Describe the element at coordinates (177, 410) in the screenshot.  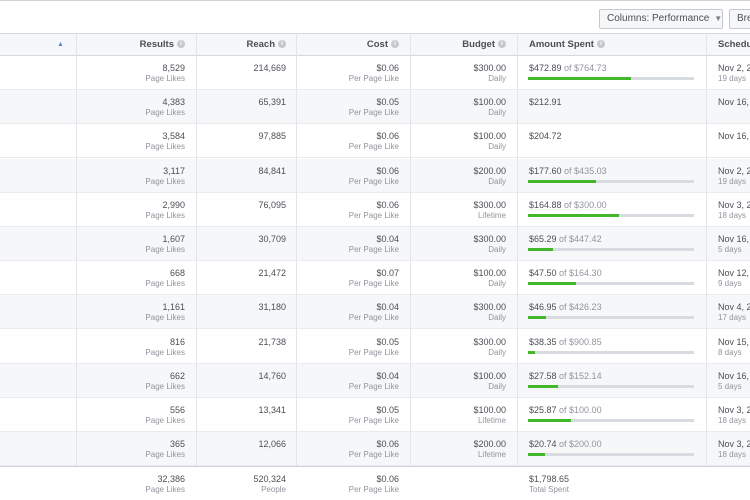
I see `results-value: 556` at that location.